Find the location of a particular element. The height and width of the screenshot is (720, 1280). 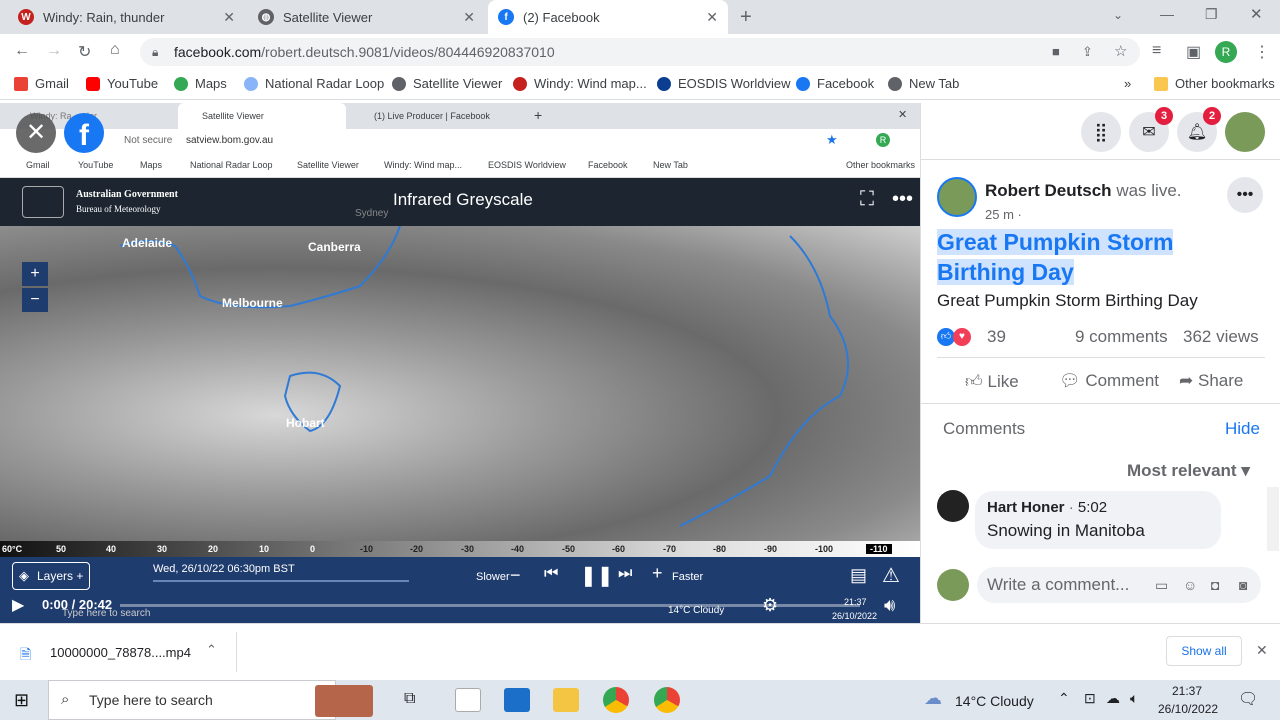

post-title: Great Pumpkin Storm Birthing Day is located at coordinates (1072, 257).